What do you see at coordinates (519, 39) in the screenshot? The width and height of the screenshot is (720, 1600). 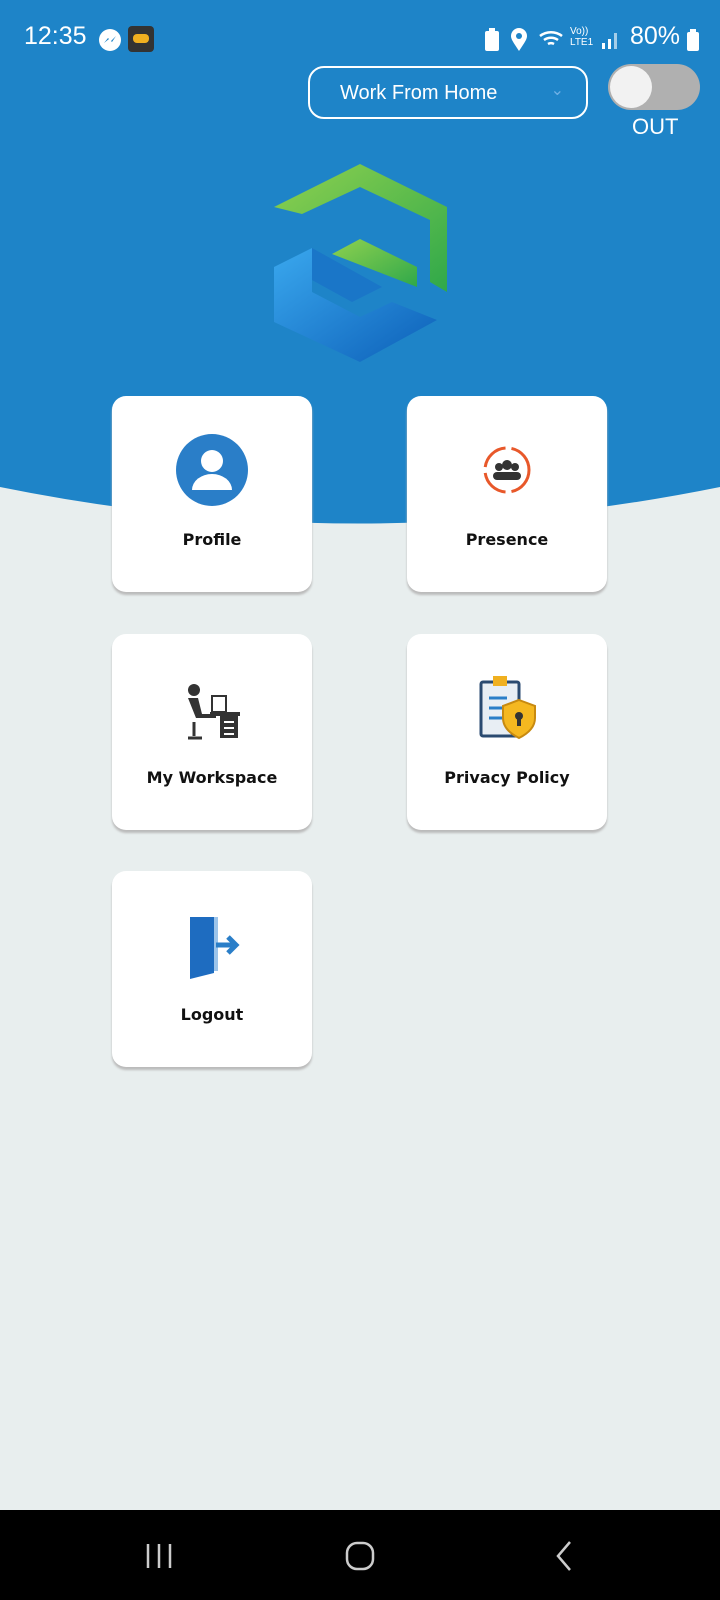 I see `location-icon` at bounding box center [519, 39].